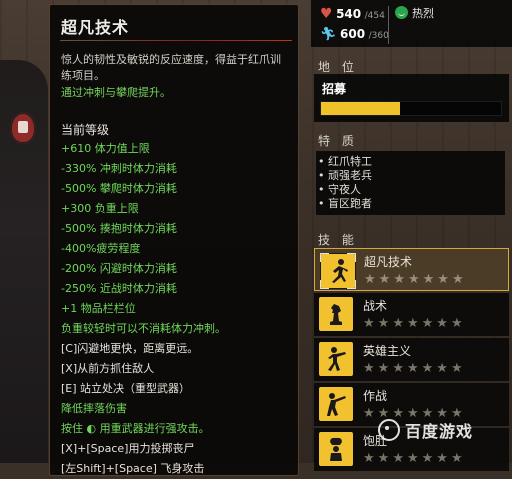  Describe the element at coordinates (411, 314) in the screenshot. I see `skill-item-2: 战术 ★★★★★★★` at that location.